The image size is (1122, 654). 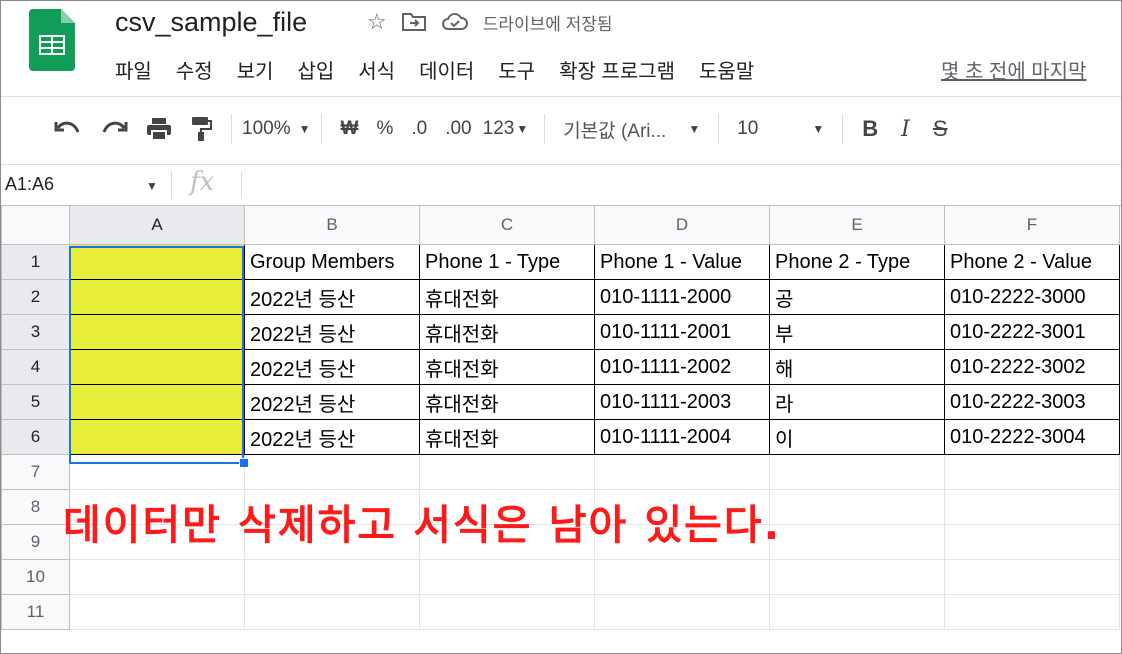 What do you see at coordinates (446, 69) in the screenshot?
I see `menu-data: 데이터` at bounding box center [446, 69].